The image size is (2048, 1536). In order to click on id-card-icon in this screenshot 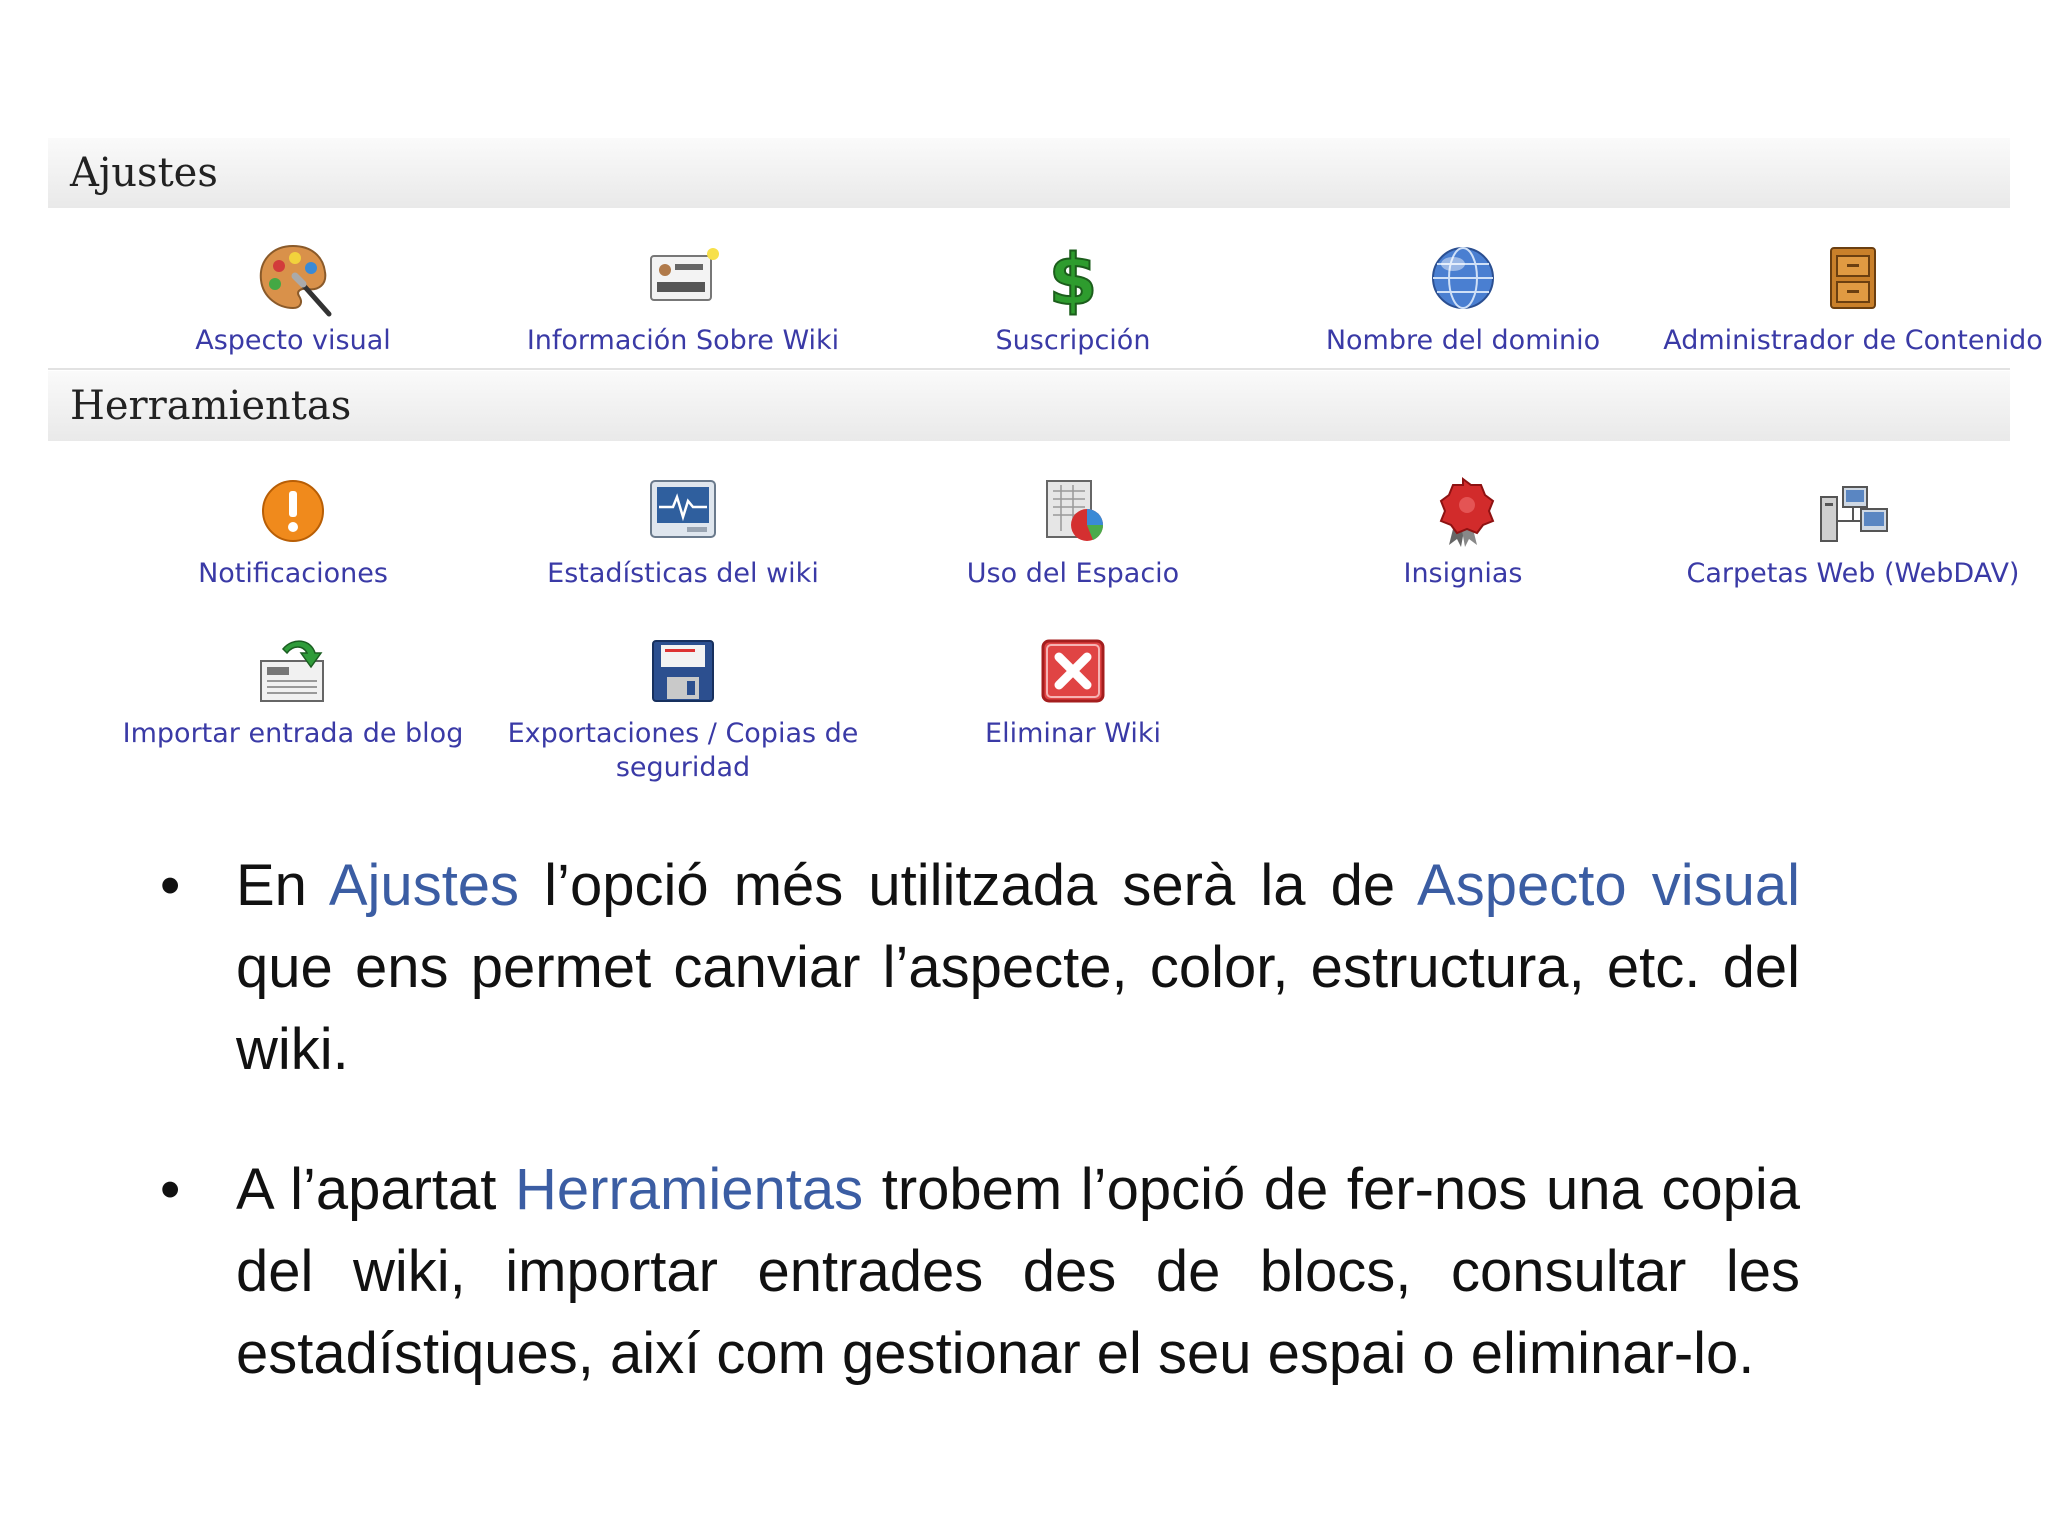, I will do `click(684, 274)`.